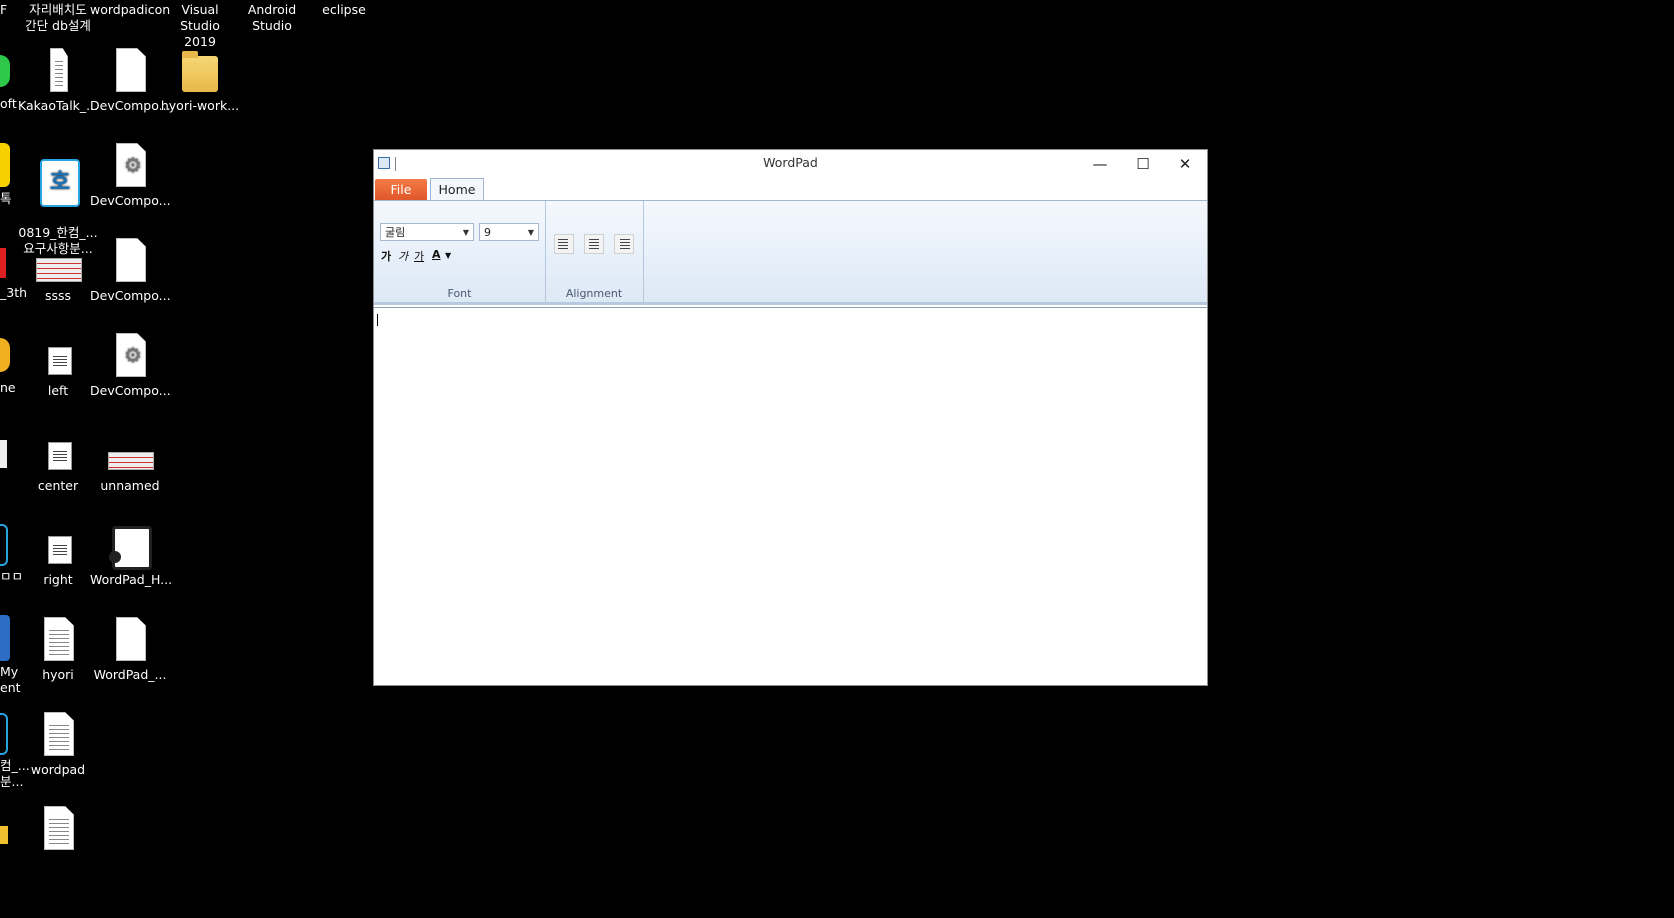  Describe the element at coordinates (344, 10) in the screenshot. I see `desktop-icon-eclipse: eclipse` at that location.